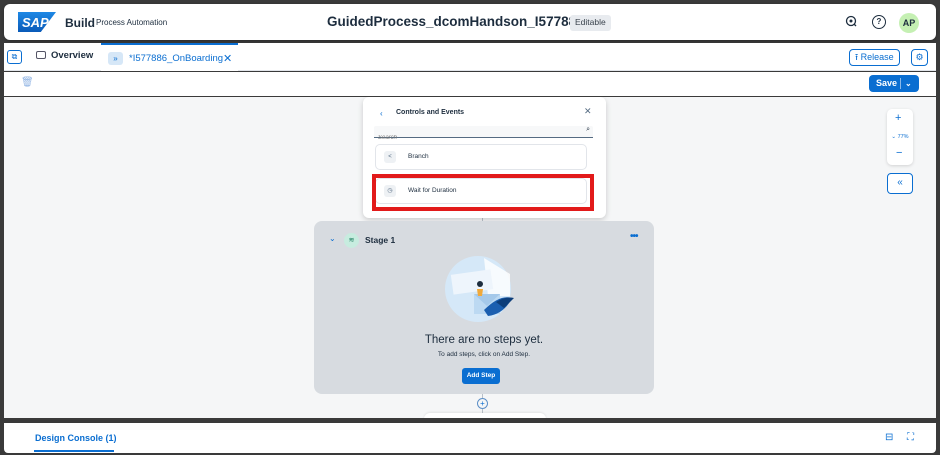 This screenshot has height=455, width=940. I want to click on search-field: ⌕, so click(483, 135).